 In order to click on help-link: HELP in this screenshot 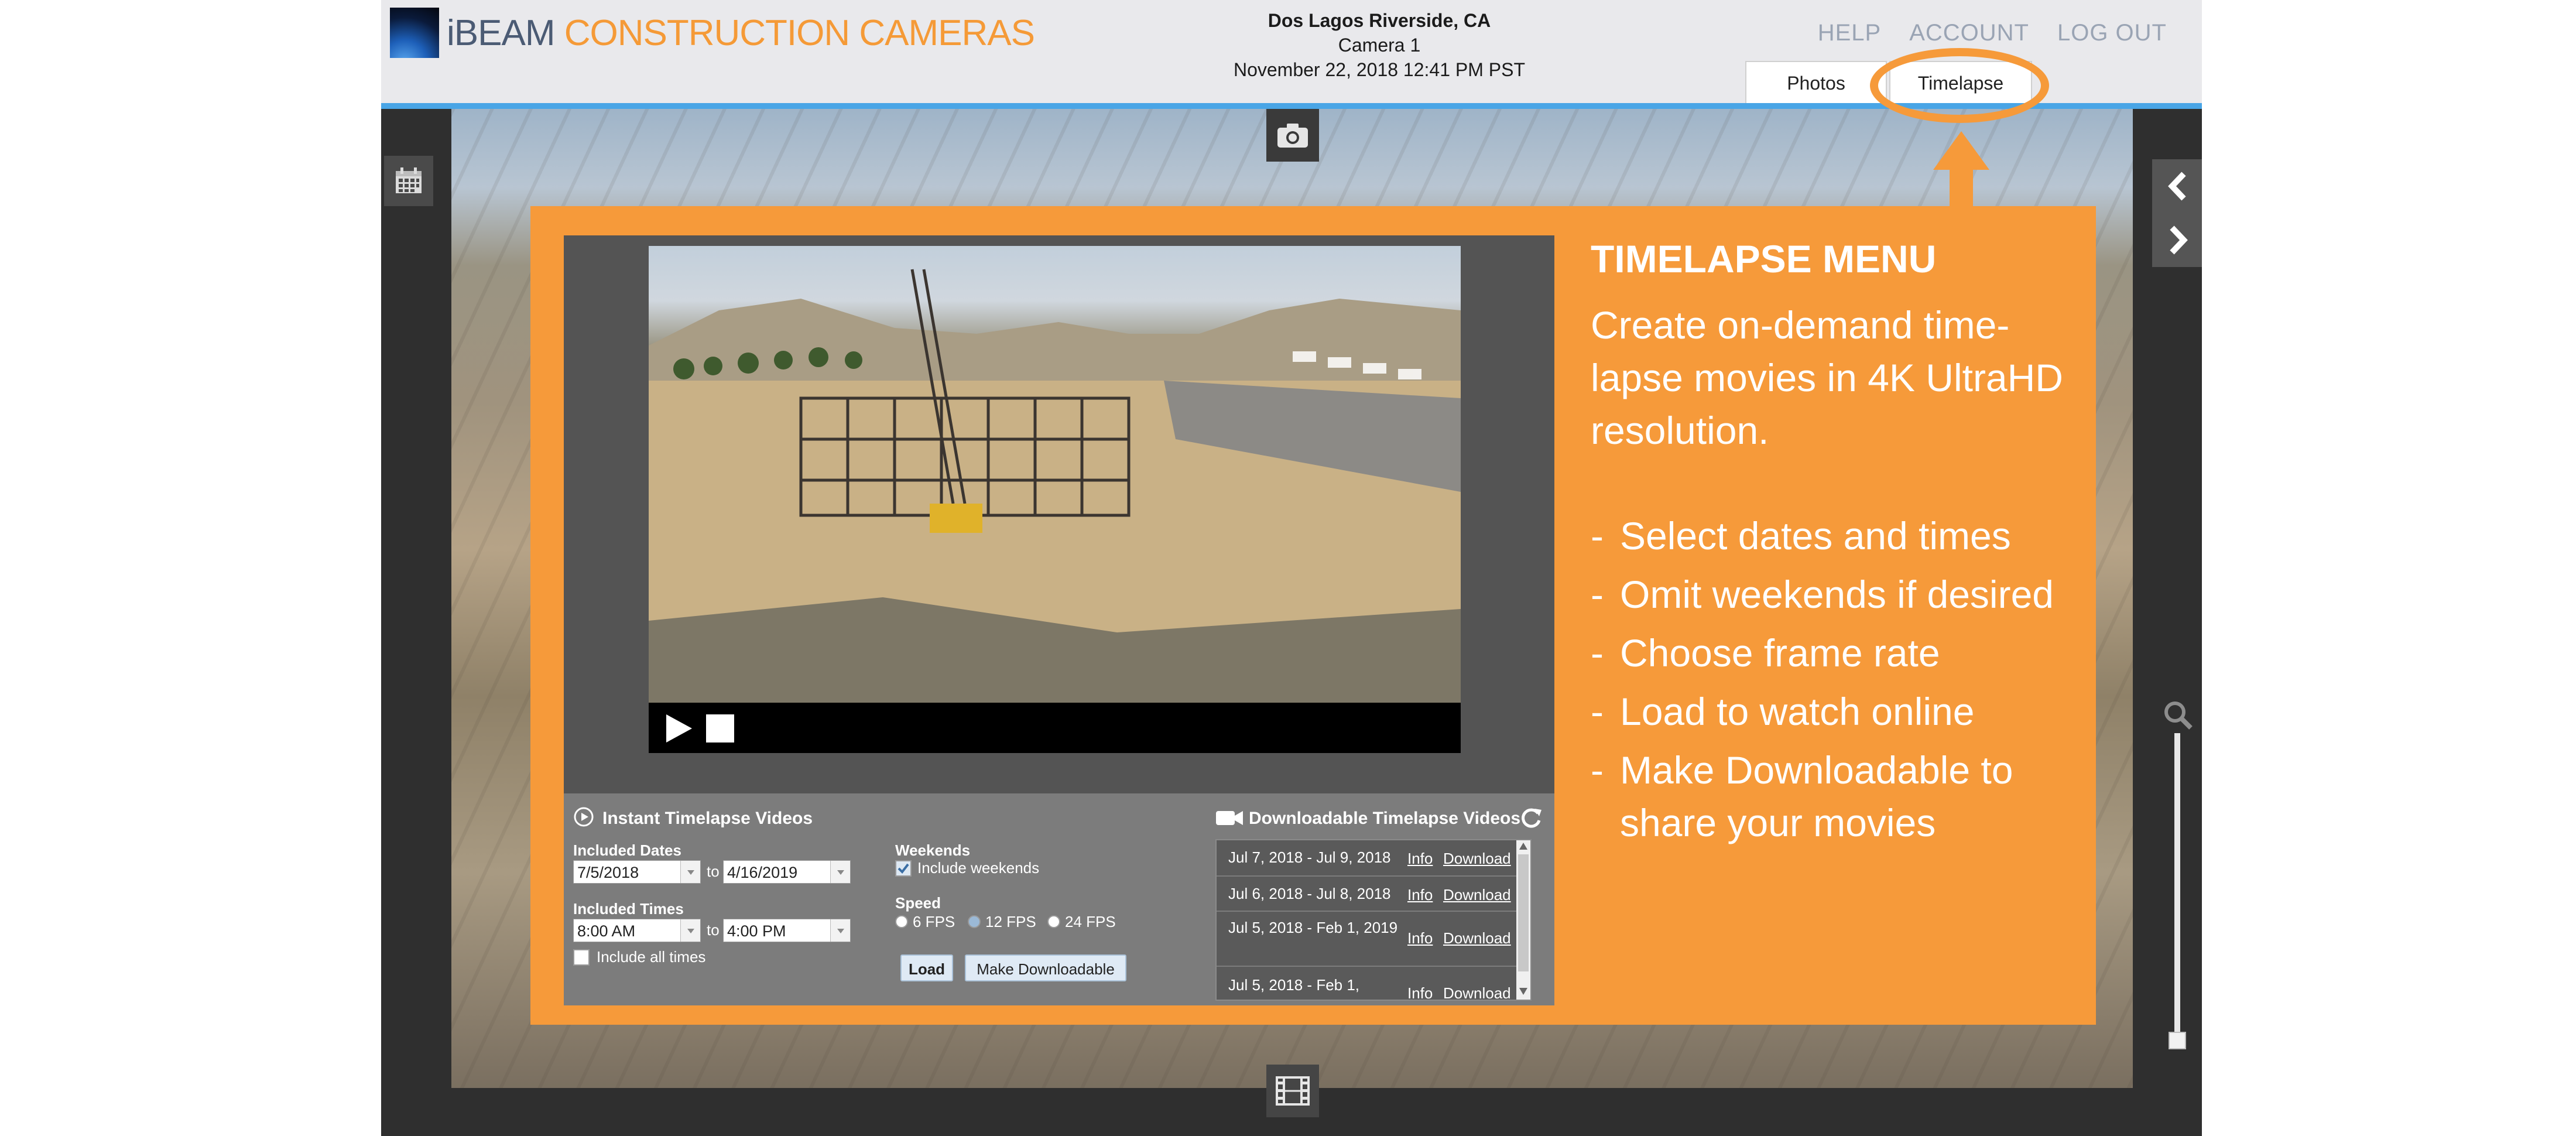, I will do `click(1850, 32)`.